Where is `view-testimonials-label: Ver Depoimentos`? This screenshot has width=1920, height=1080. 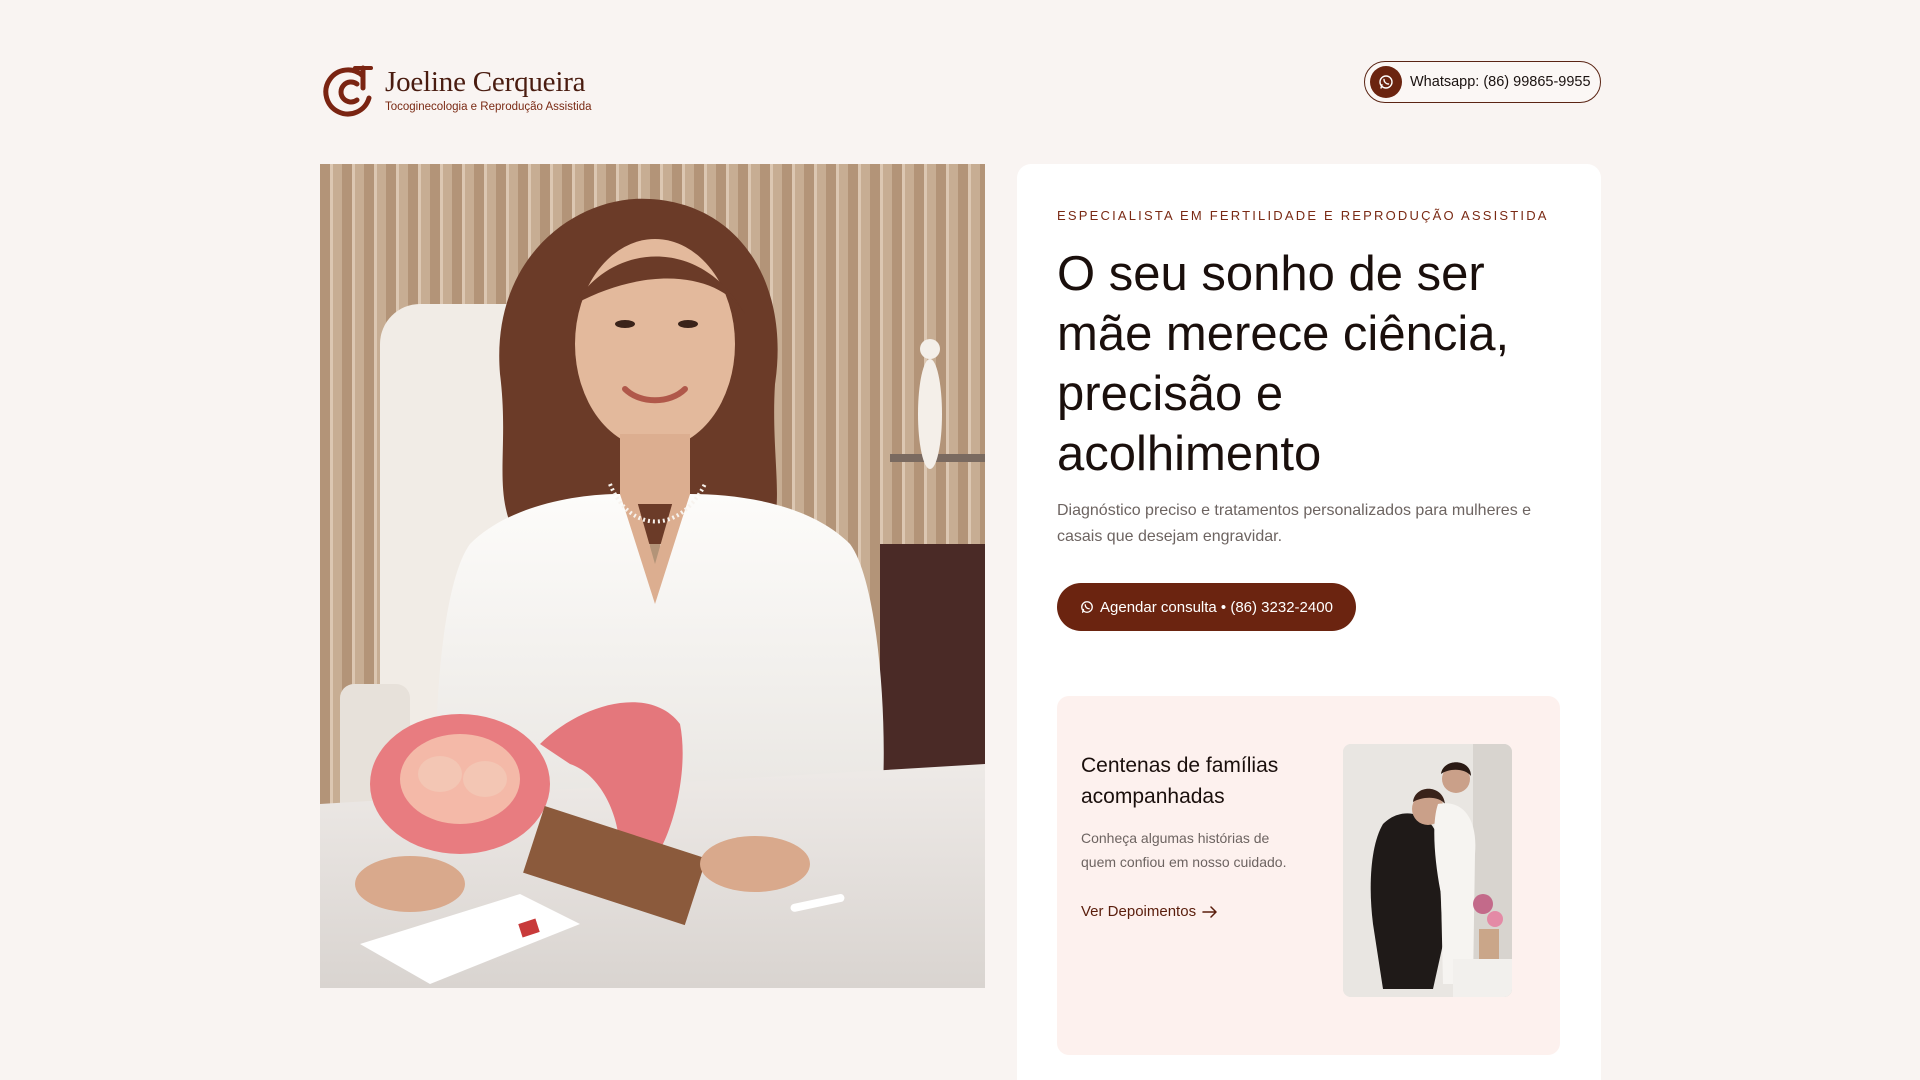
view-testimonials-label: Ver Depoimentos is located at coordinates (1139, 911).